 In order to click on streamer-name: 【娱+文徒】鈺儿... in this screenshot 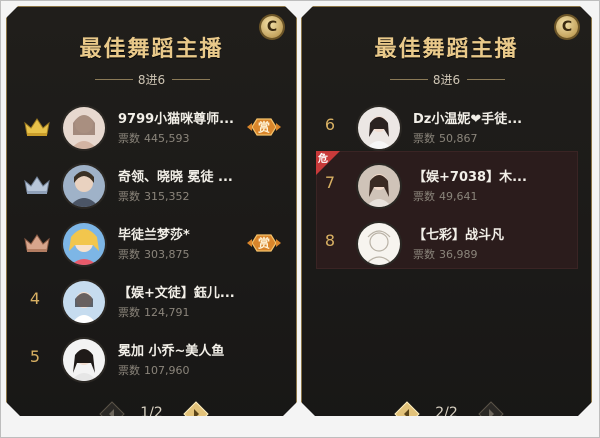, I will do `click(176, 293)`.